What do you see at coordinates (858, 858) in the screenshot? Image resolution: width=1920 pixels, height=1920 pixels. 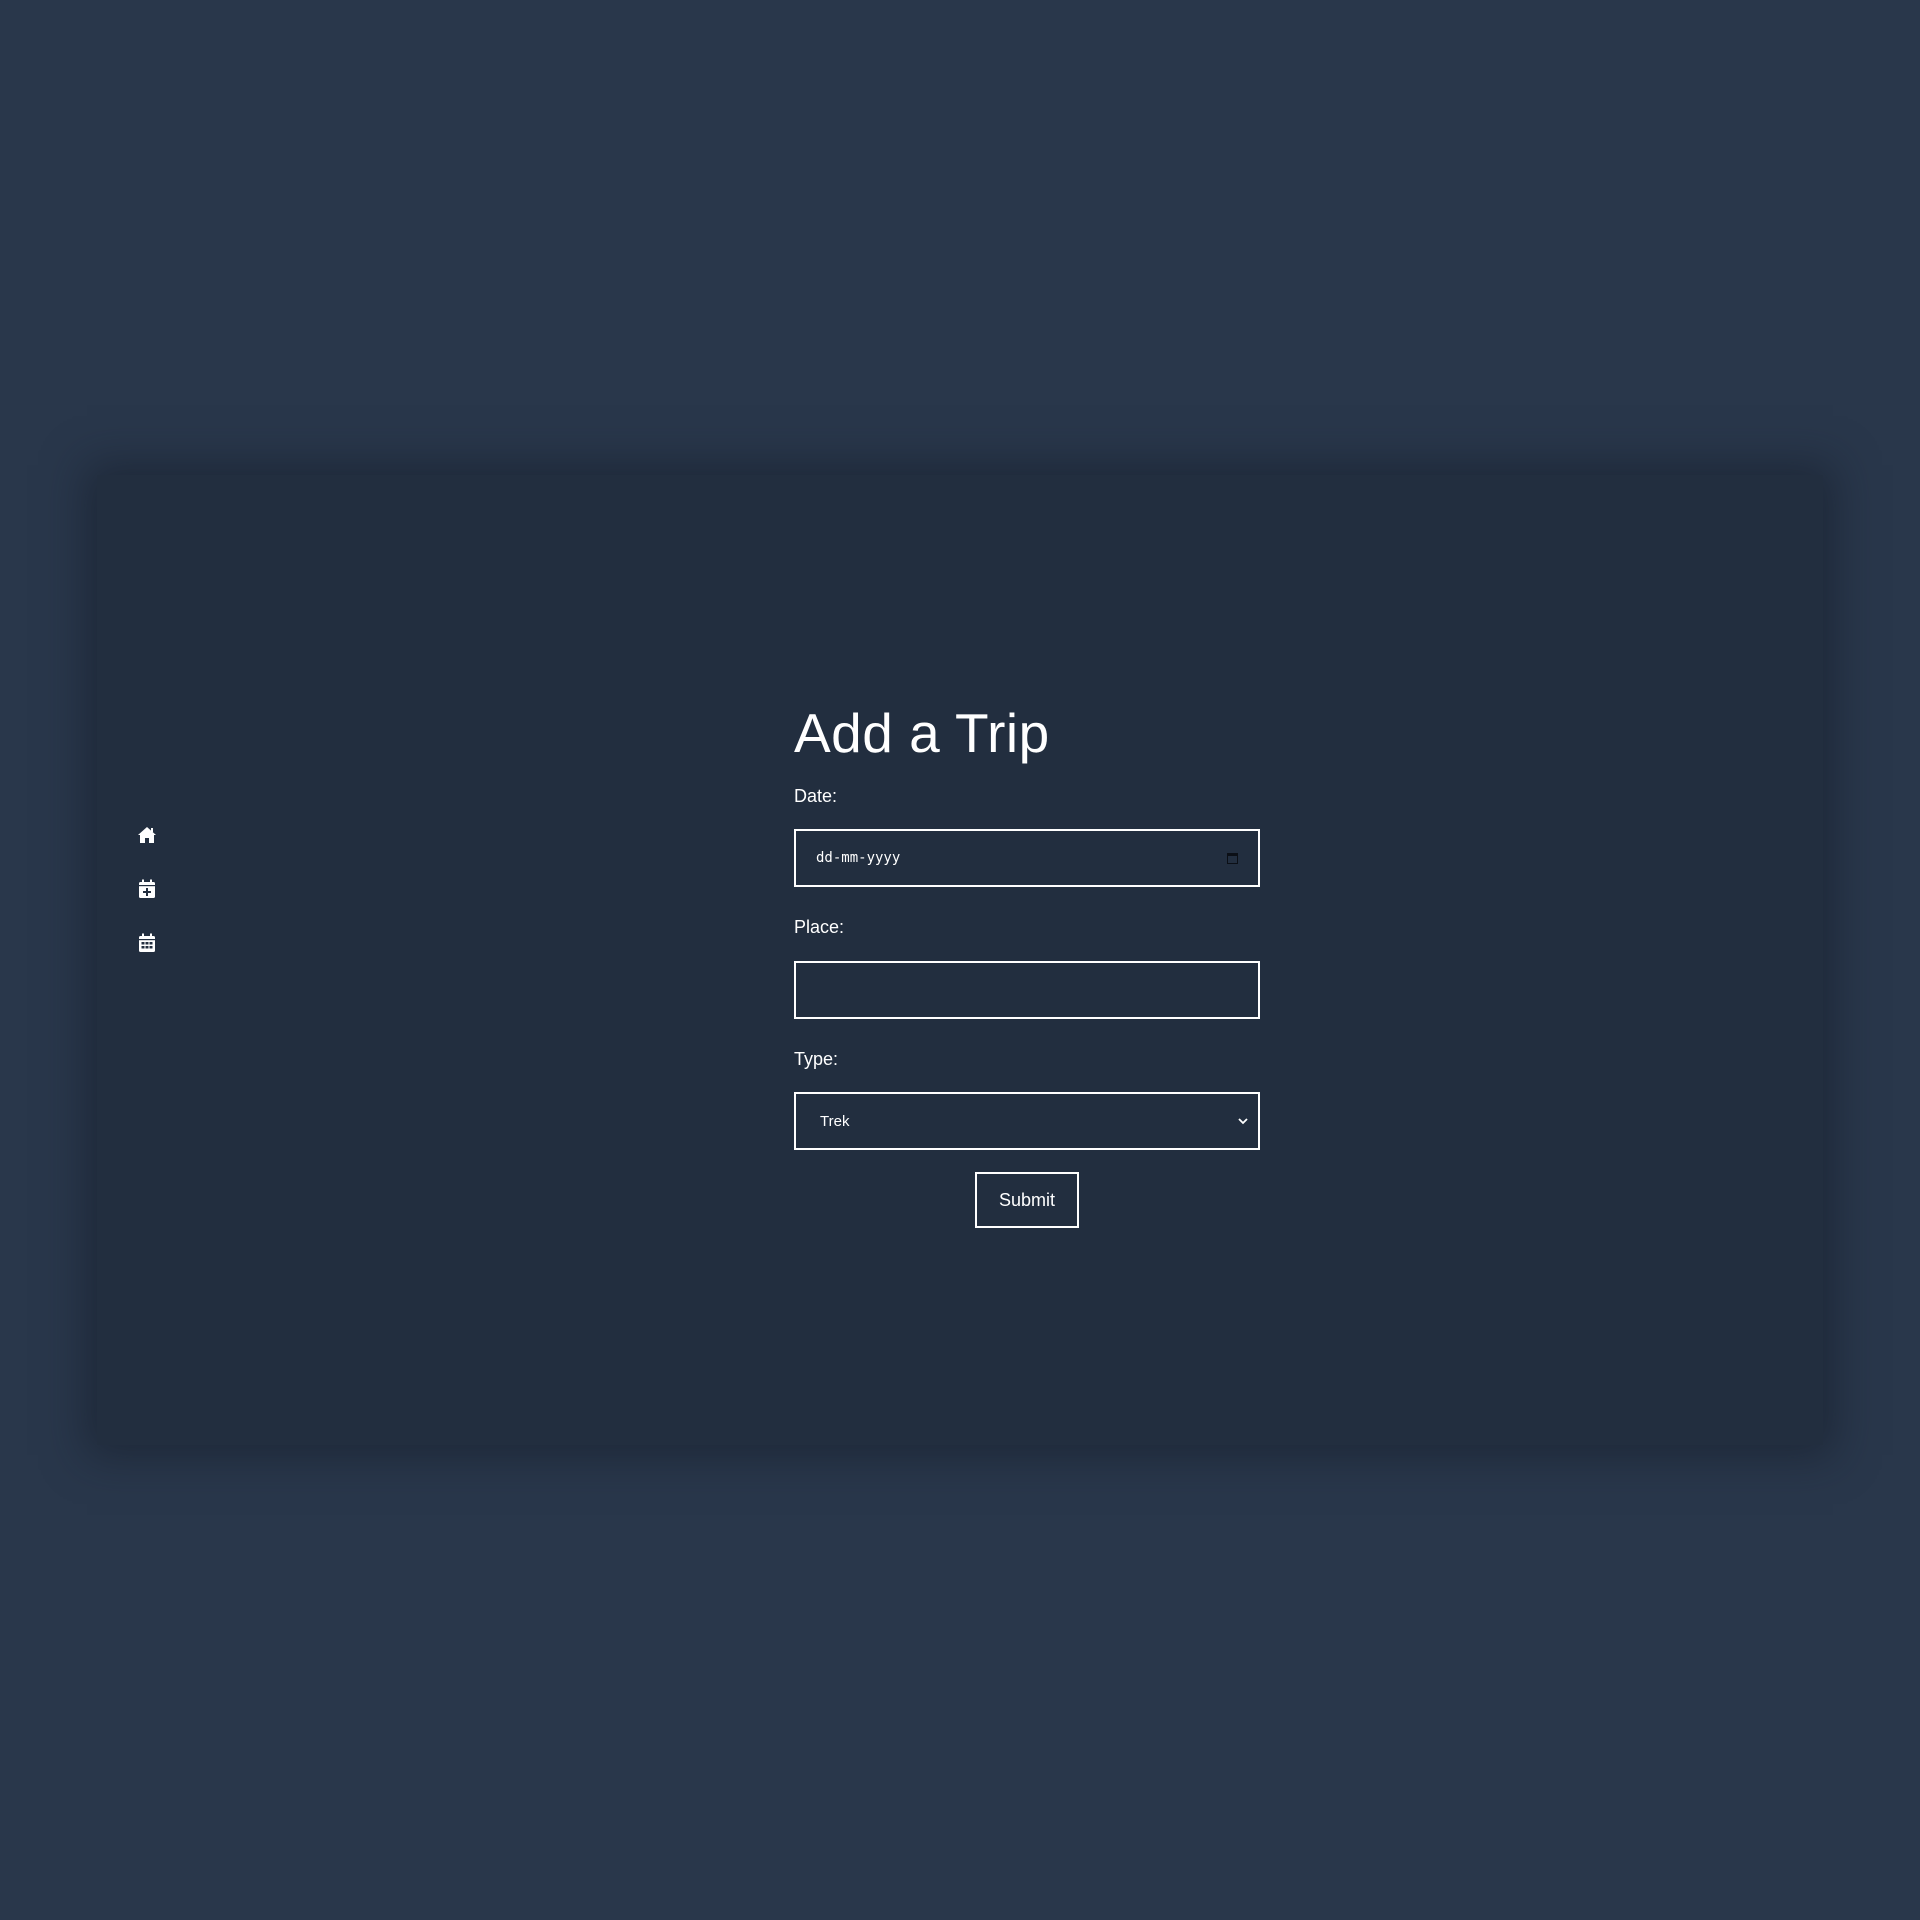 I see `date-placeholder: dd-mm-yyyy` at bounding box center [858, 858].